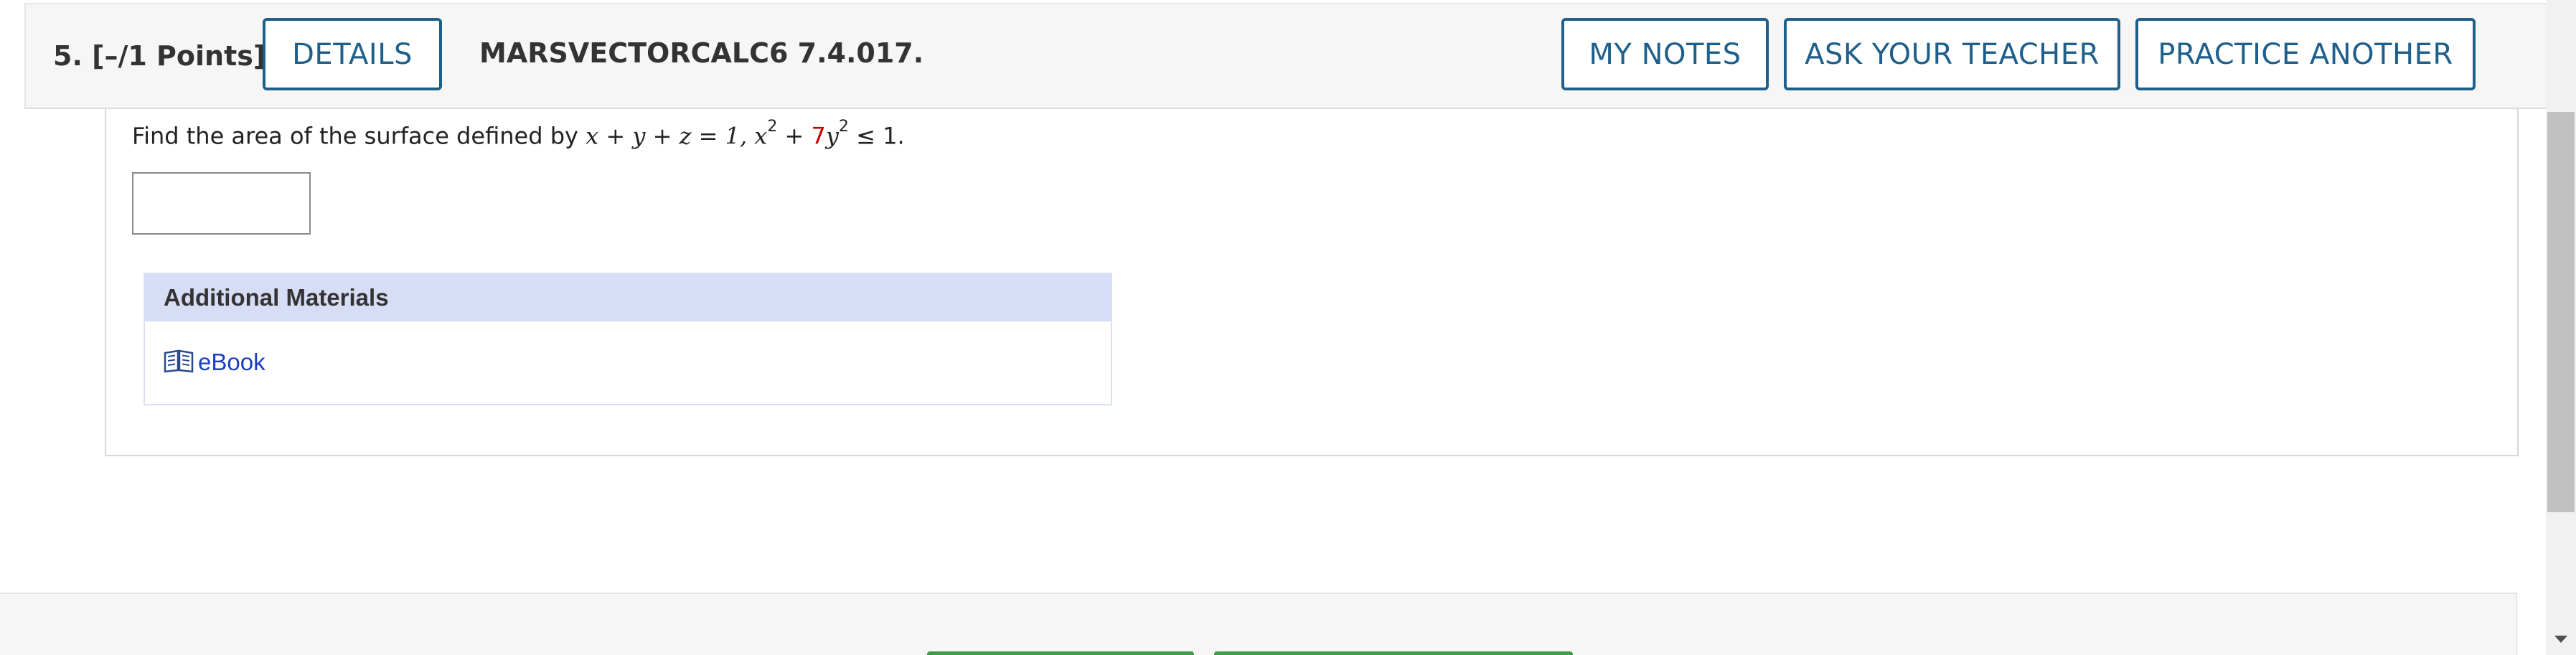 Image resolution: width=2576 pixels, height=655 pixels. What do you see at coordinates (628, 339) in the screenshot?
I see `additional-materials: Additional Materials eBook` at bounding box center [628, 339].